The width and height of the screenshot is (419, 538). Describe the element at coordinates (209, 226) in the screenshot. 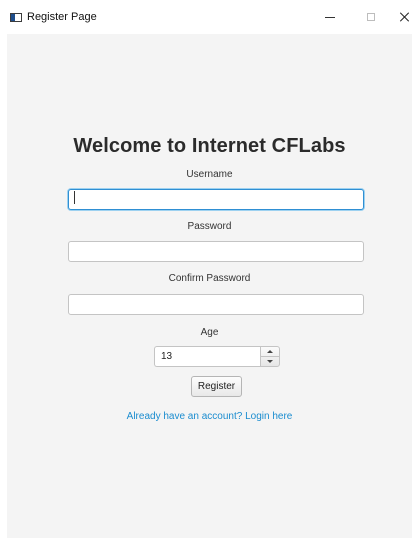

I see `password-label: Password` at that location.